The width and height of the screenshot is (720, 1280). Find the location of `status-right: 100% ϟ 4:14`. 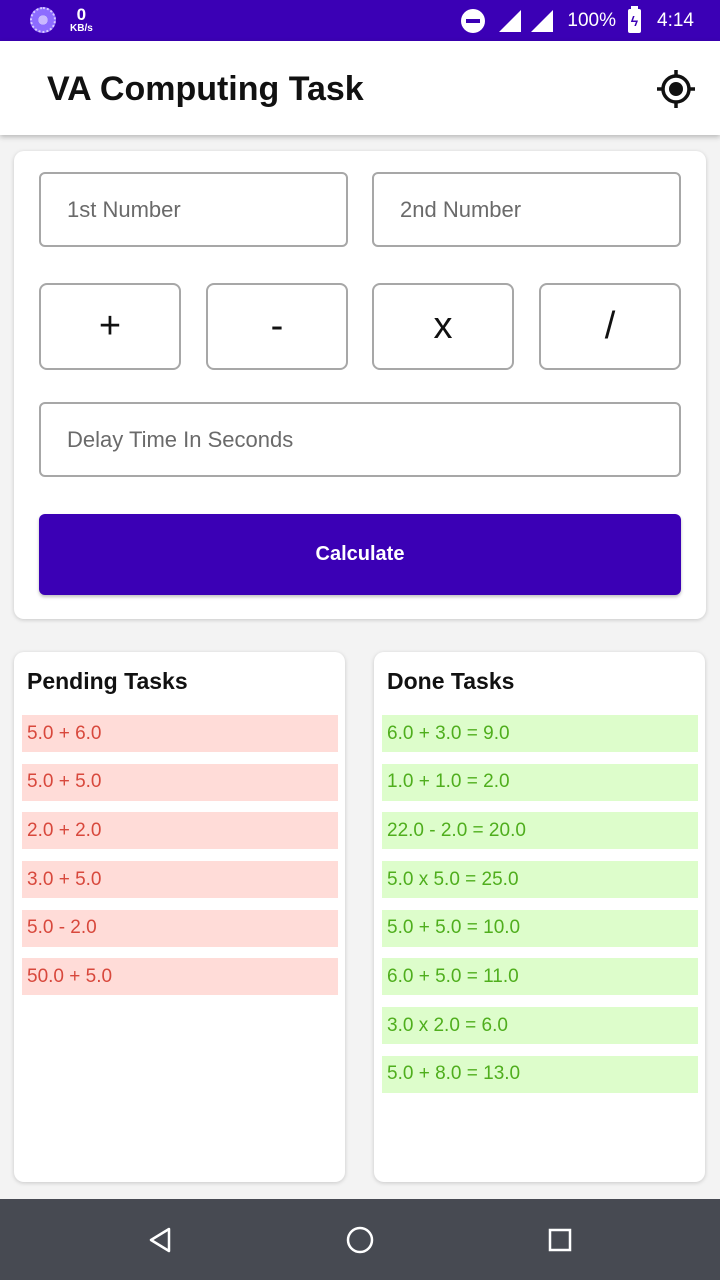

status-right: 100% ϟ 4:14 is located at coordinates (570, 20).